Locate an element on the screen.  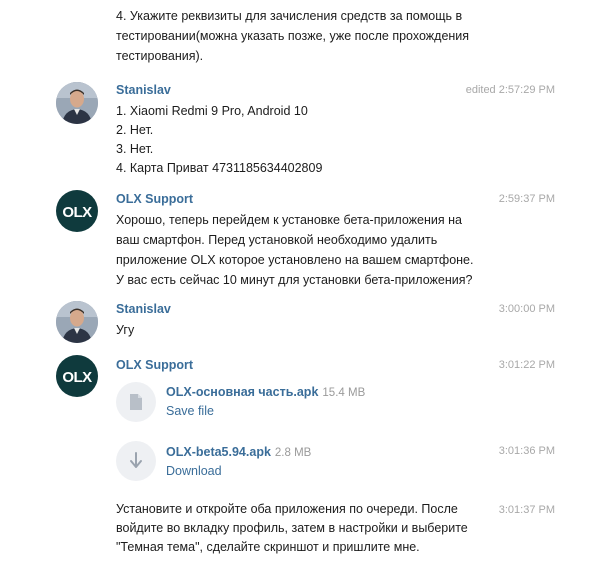
document-icon is located at coordinates (136, 402).